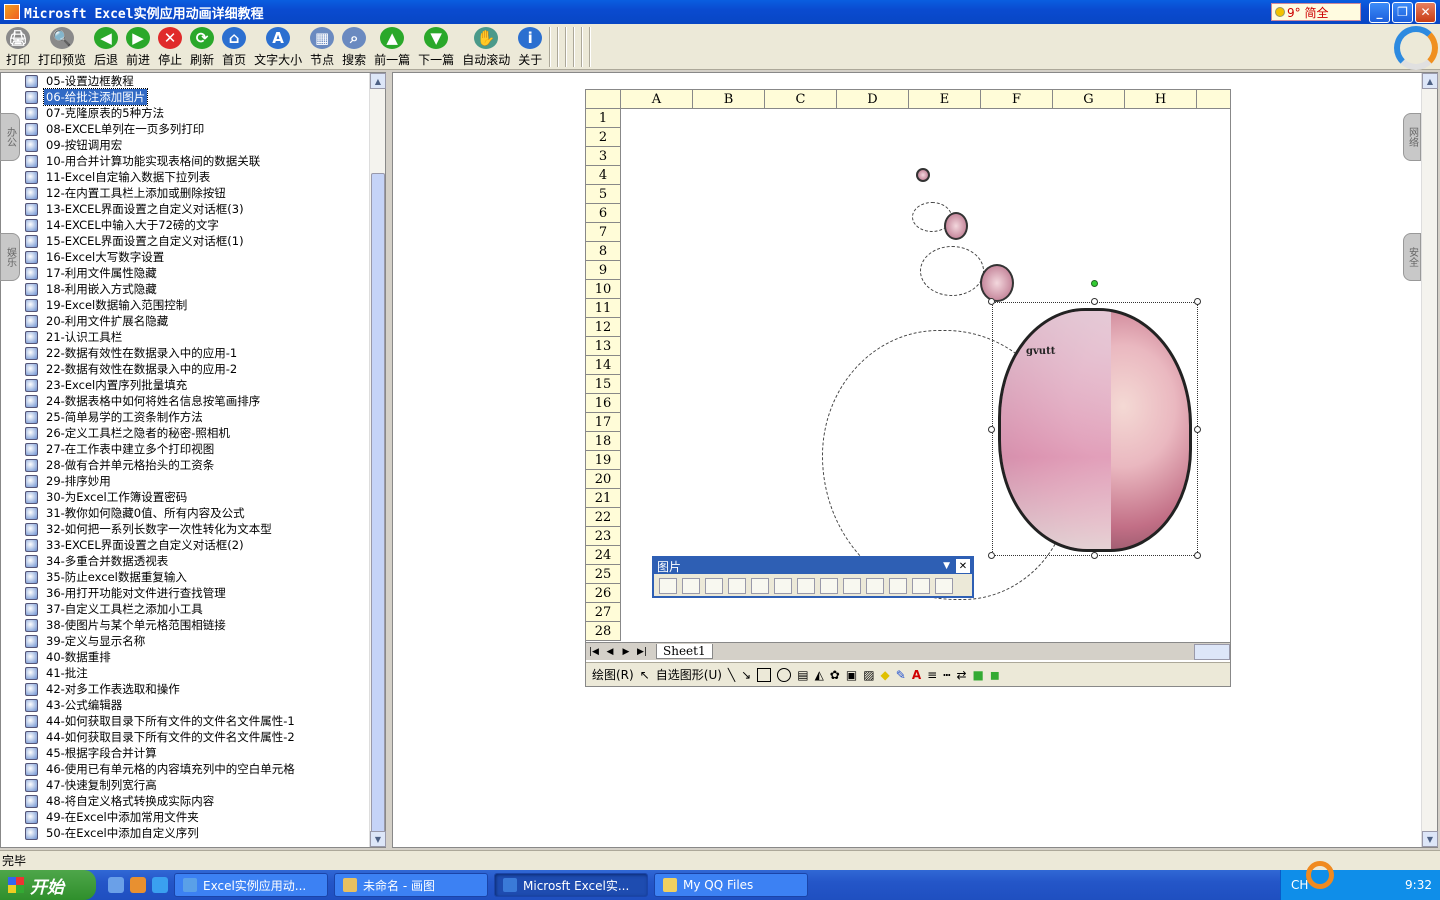 The width and height of the screenshot is (1440, 900). Describe the element at coordinates (436, 46) in the screenshot. I see `next-article-button: ▼ 下一篇` at that location.